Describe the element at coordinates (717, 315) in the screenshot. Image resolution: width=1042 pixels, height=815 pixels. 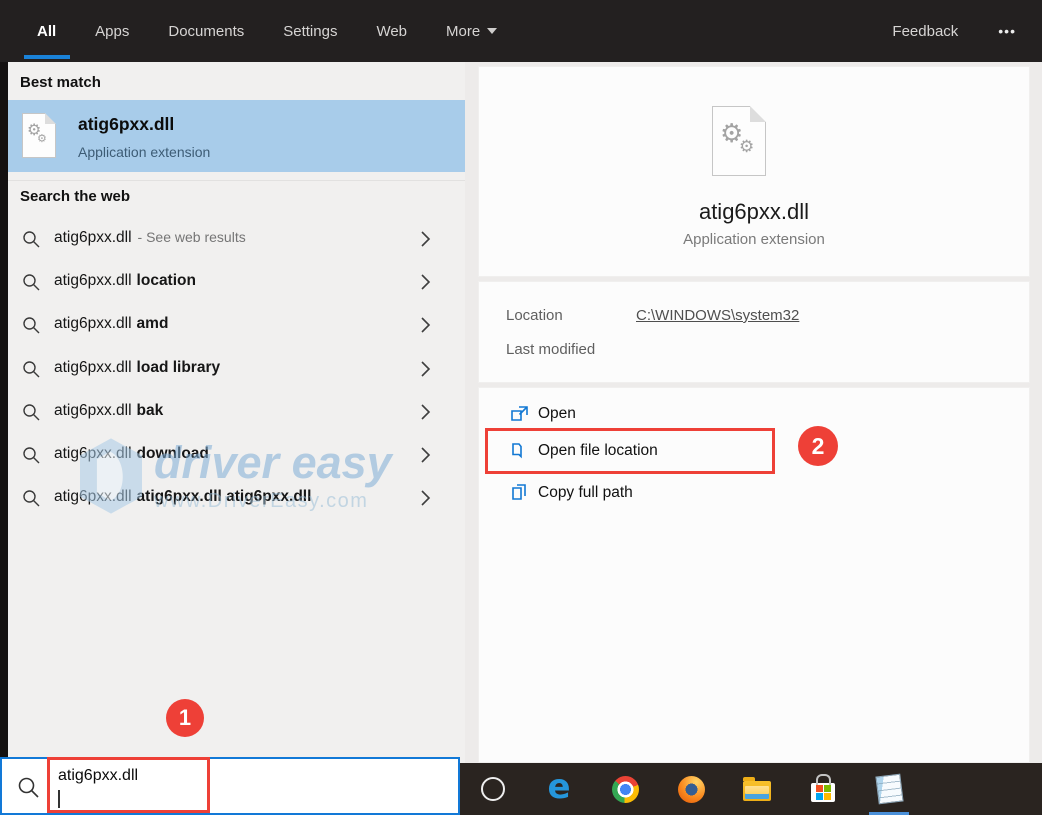
I see `location-link: C:\WINDOWS\system32` at that location.